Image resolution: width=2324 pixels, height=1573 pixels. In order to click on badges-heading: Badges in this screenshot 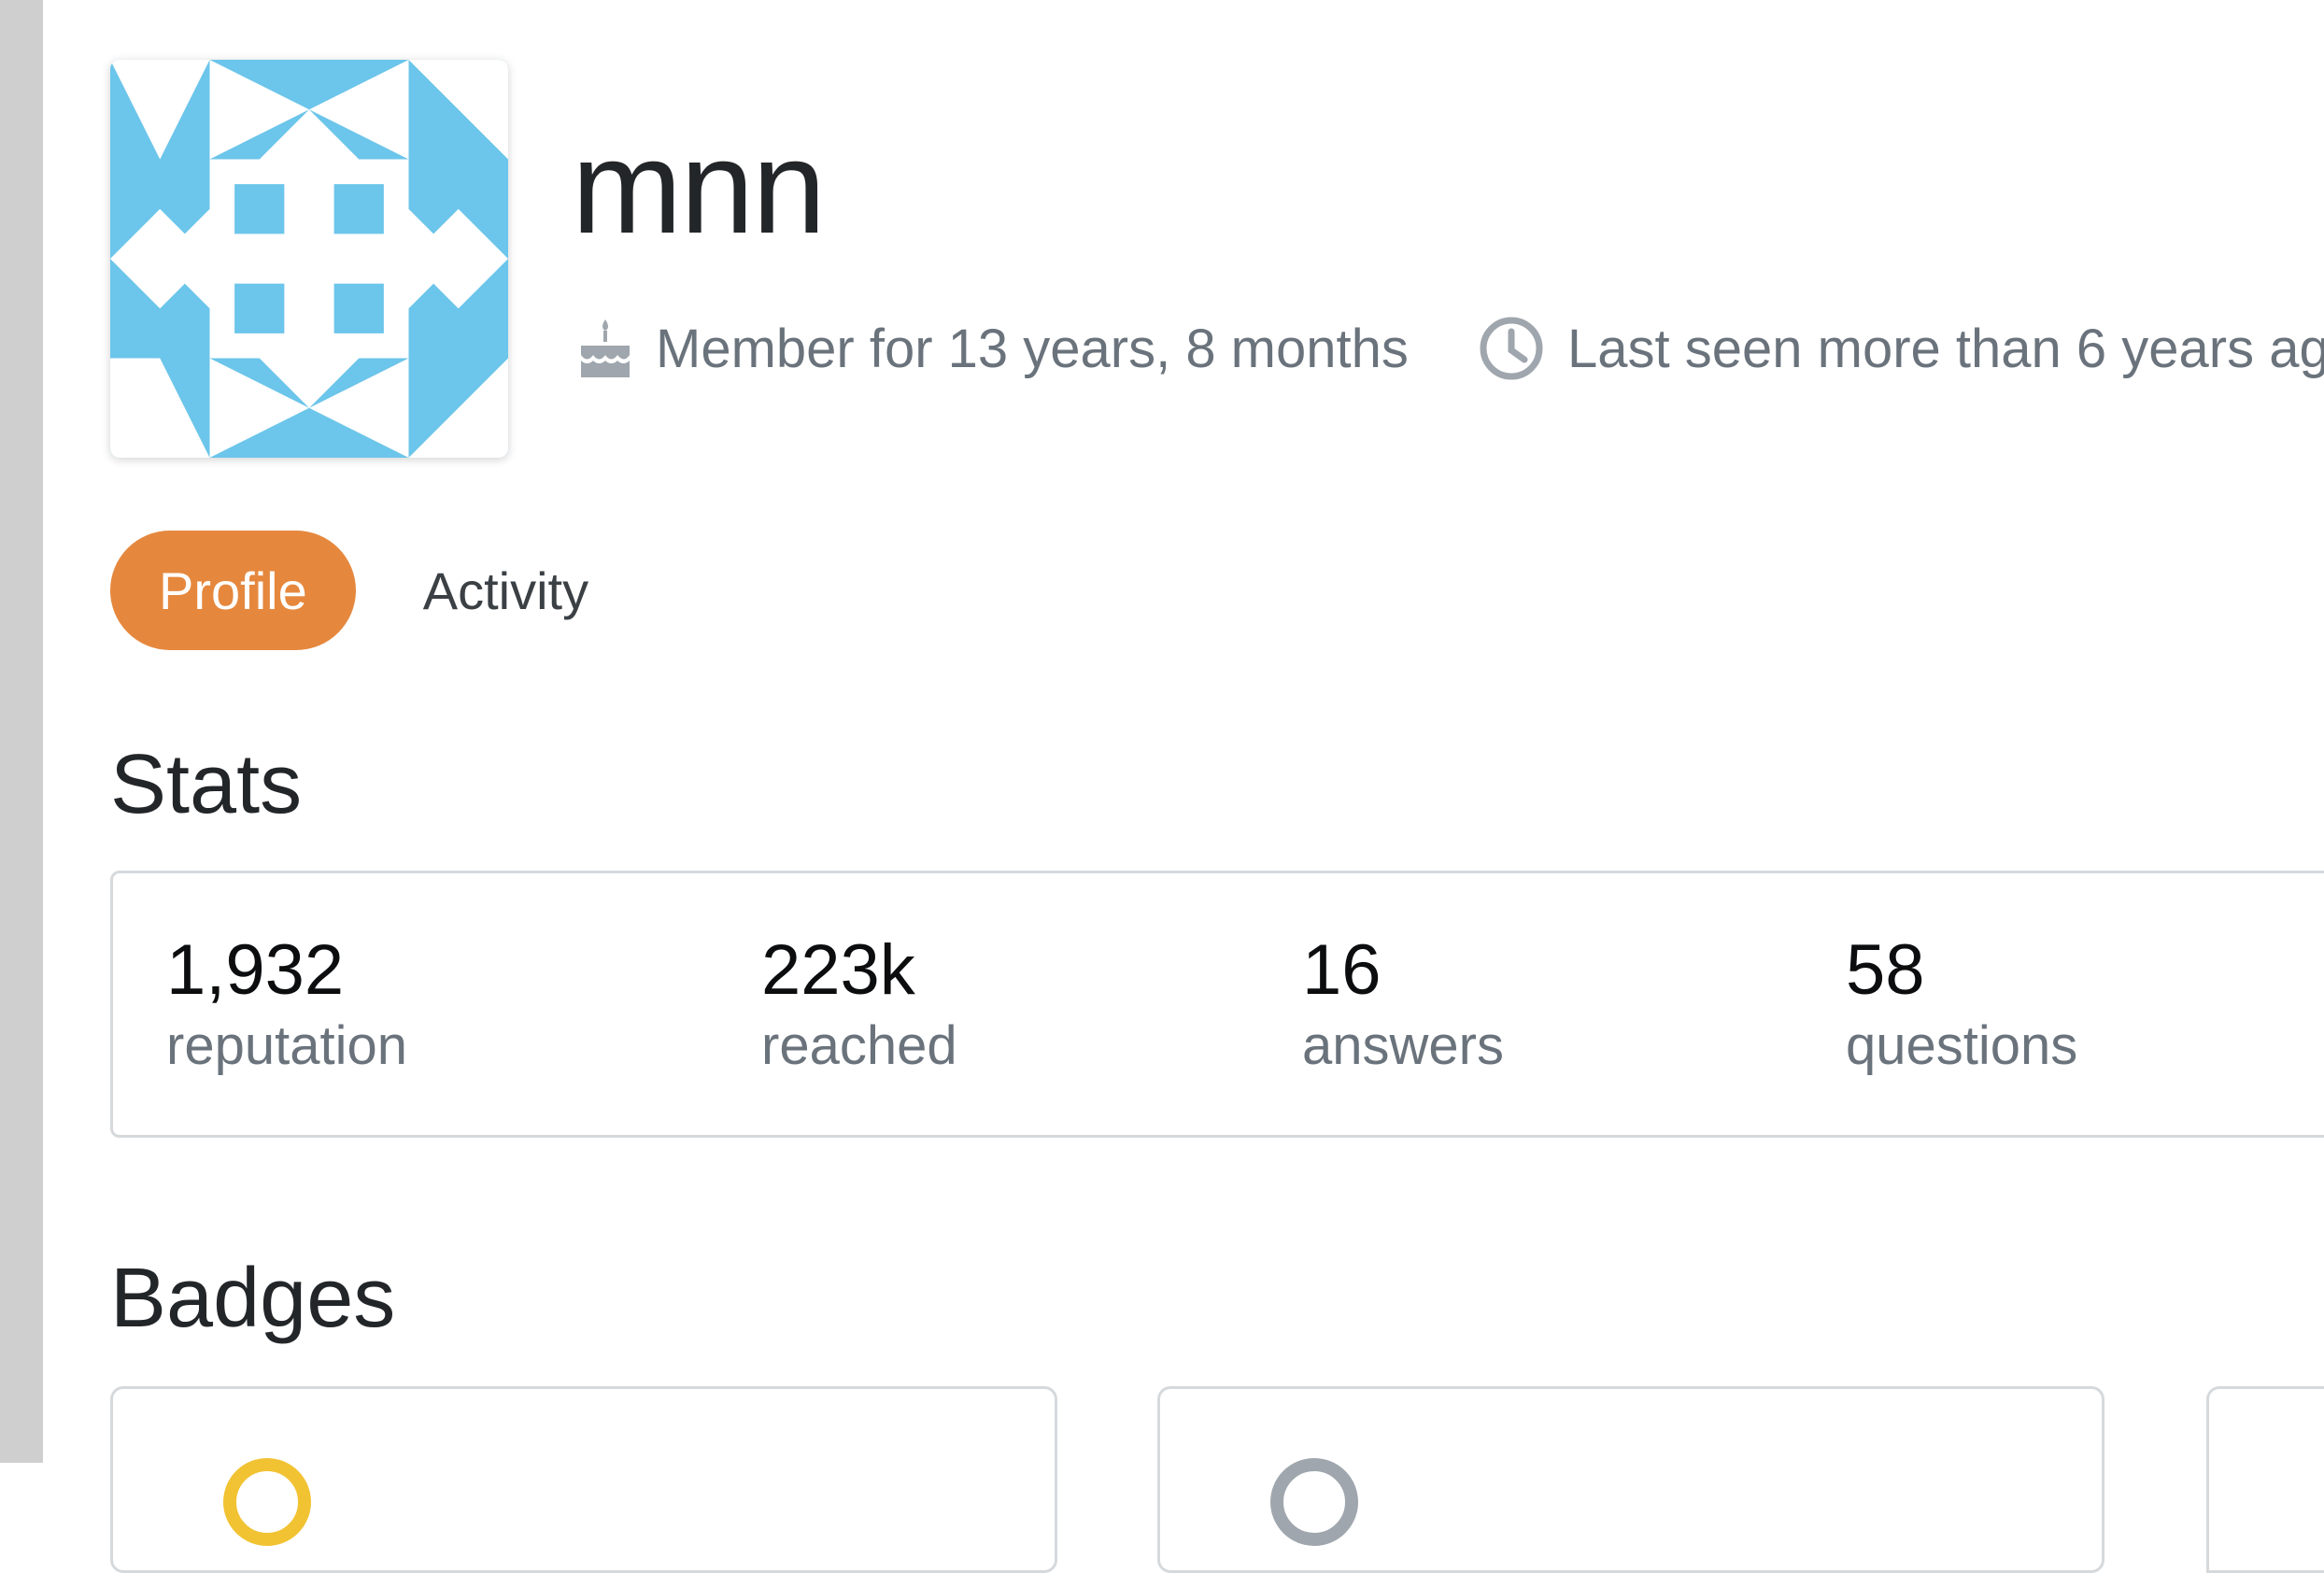, I will do `click(253, 1298)`.